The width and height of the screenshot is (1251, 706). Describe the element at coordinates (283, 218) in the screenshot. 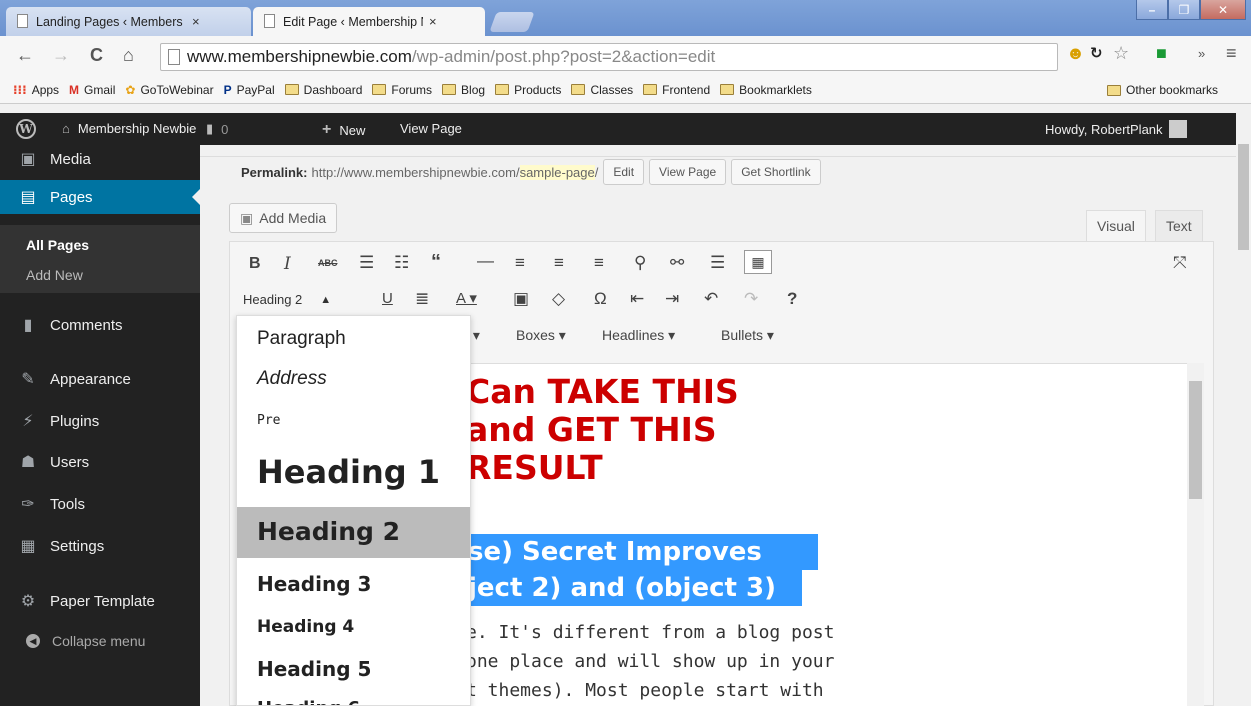

I see `add-media-button: ▣ Add Media` at that location.